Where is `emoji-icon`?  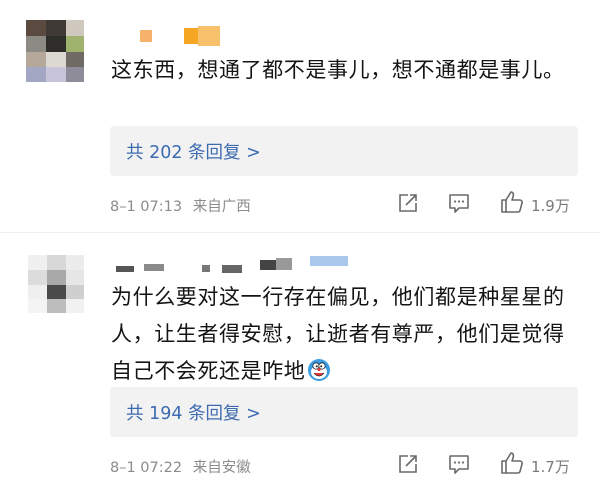 emoji-icon is located at coordinates (319, 369).